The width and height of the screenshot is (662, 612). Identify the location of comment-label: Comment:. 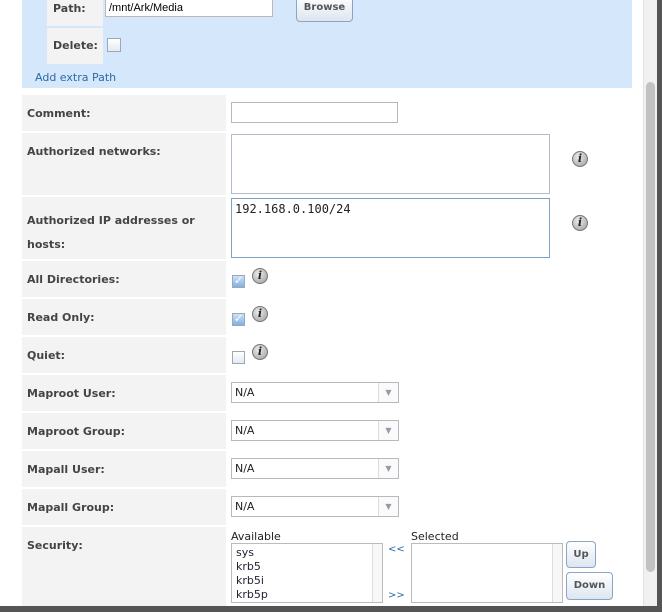
(124, 113).